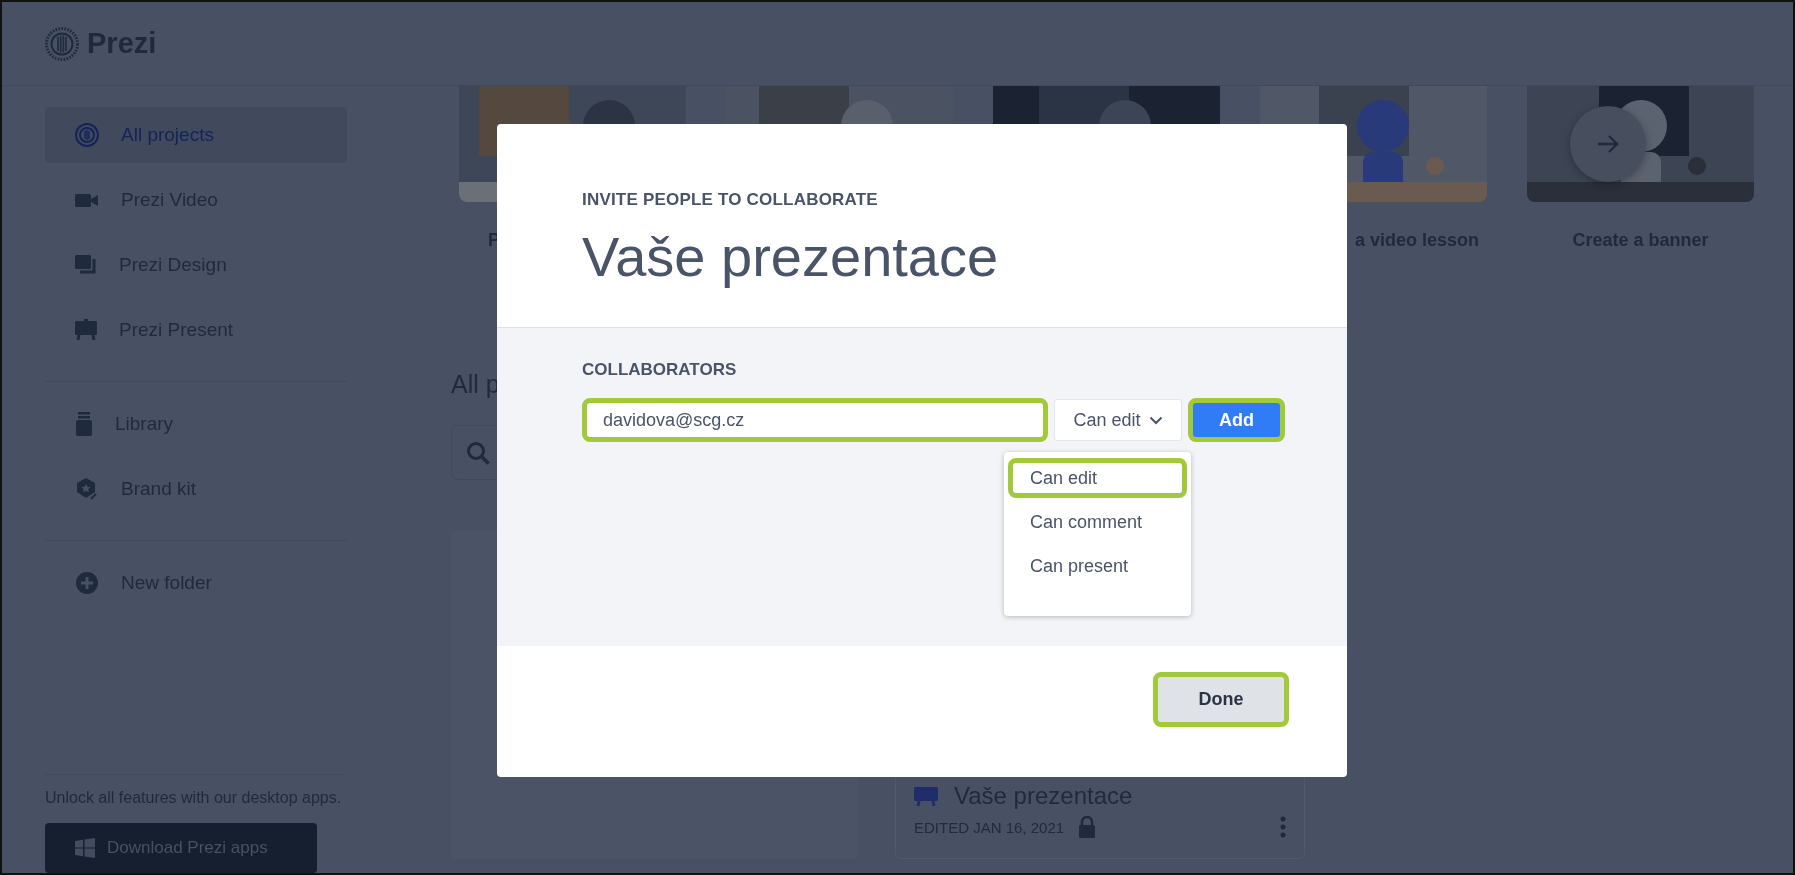  Describe the element at coordinates (660, 370) in the screenshot. I see `section-label: COLLABORATORS` at that location.